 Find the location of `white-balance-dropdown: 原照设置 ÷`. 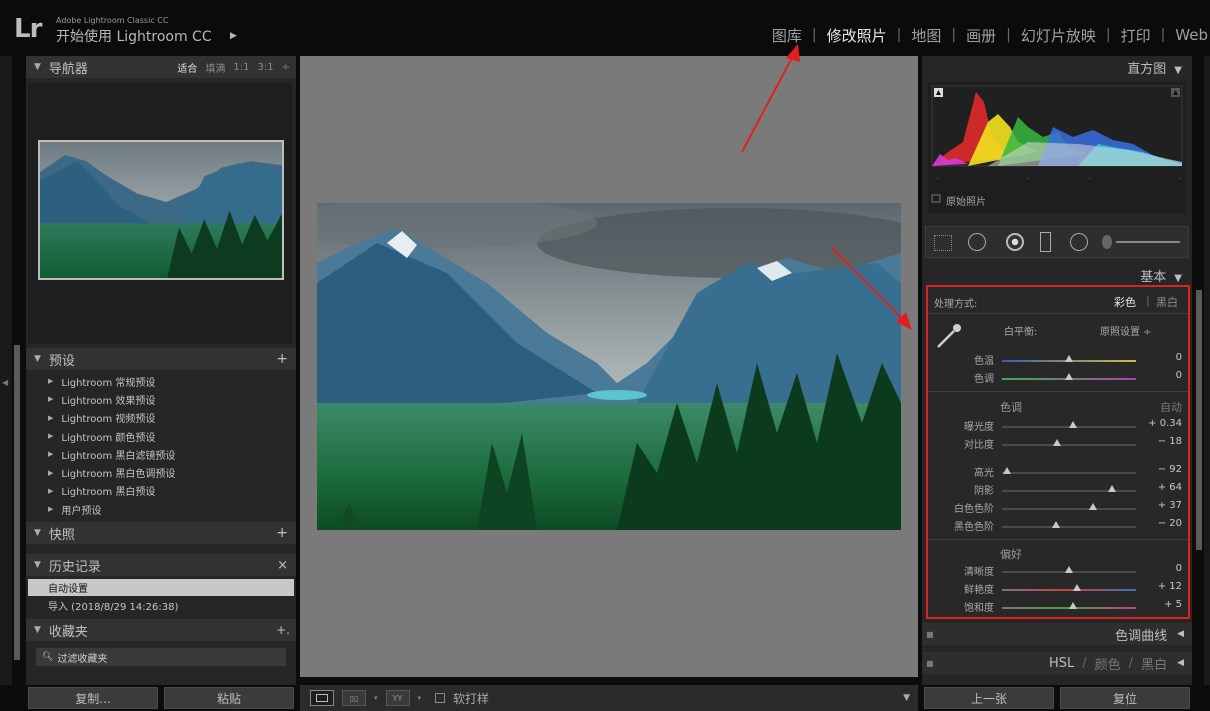

white-balance-dropdown: 原照设置 ÷ is located at coordinates (1126, 330).